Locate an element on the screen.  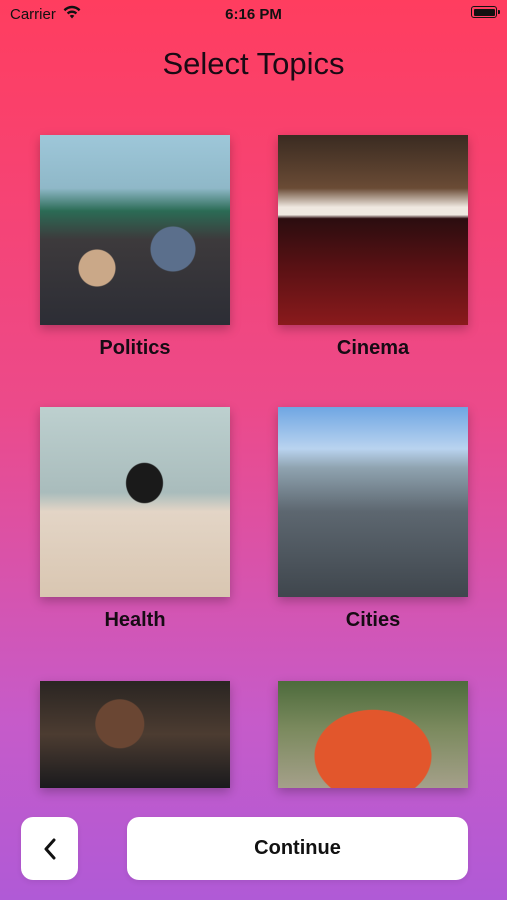
topic-tile-health: Health is located at coordinates (135, 519).